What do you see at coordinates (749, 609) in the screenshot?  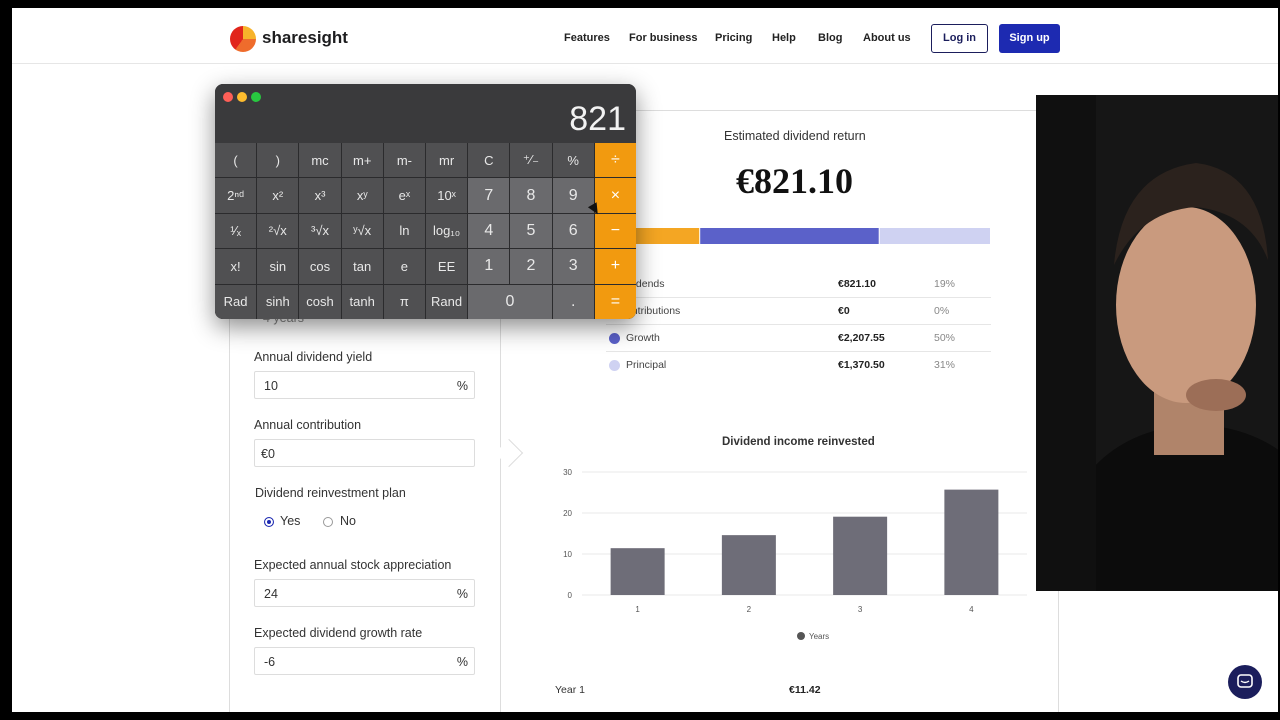 I see `x-tick-label: 2` at bounding box center [749, 609].